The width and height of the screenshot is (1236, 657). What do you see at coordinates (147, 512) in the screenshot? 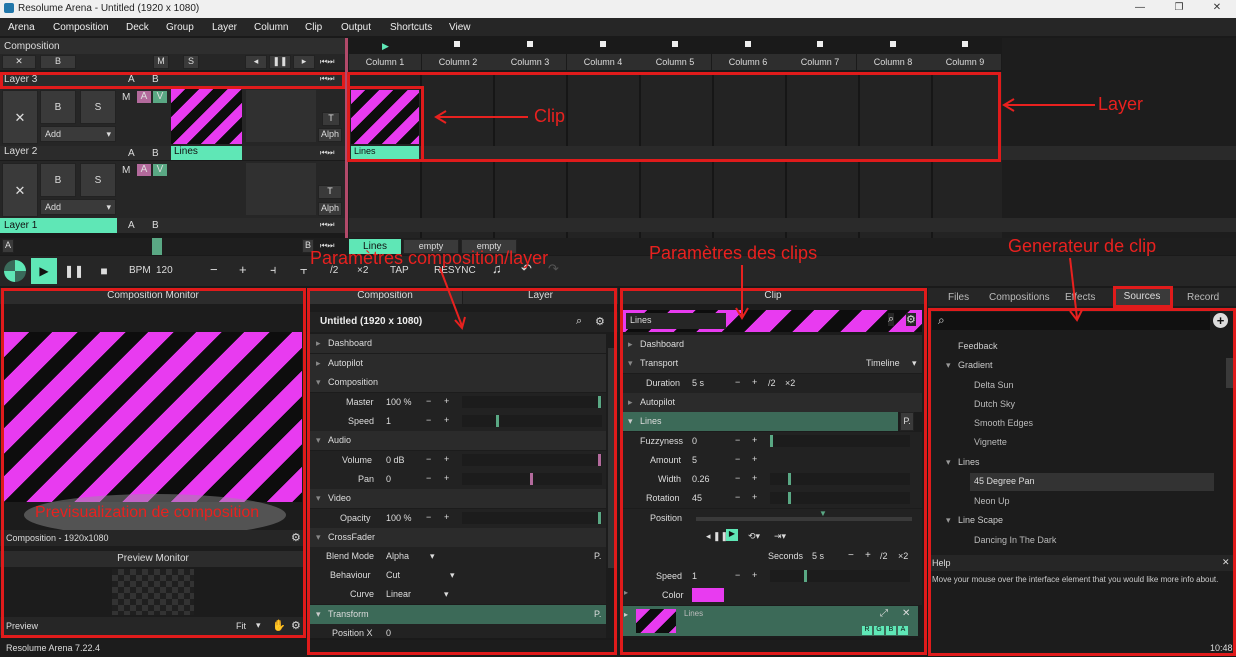
I see `annotation-preview-label: Previsualization de composition` at bounding box center [147, 512].